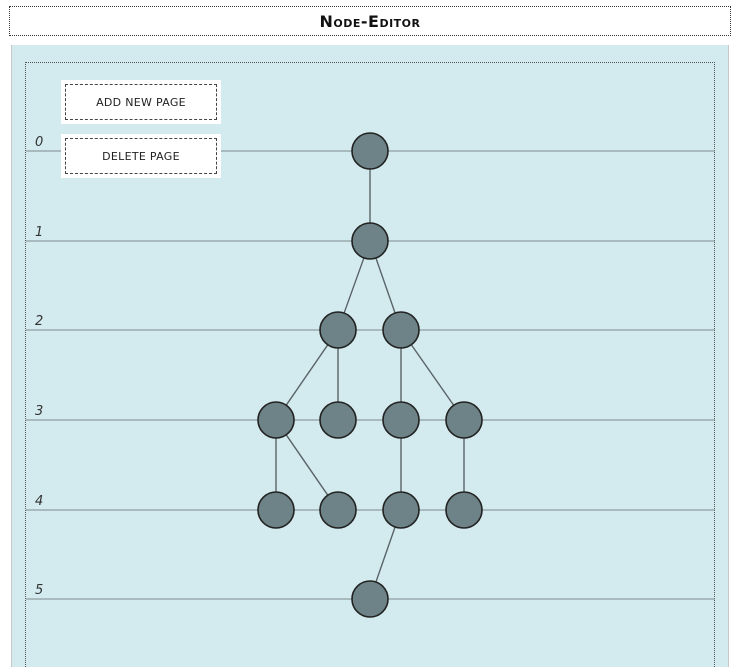 Image resolution: width=740 pixels, height=667 pixels. I want to click on graph-node-n5a, so click(370, 599).